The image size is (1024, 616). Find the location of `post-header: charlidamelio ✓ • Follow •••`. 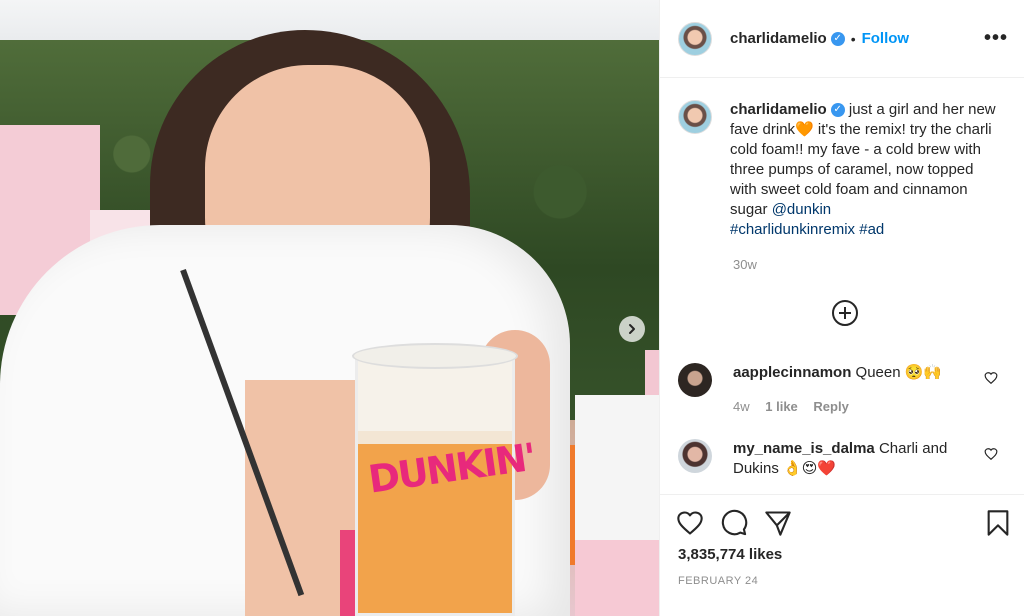

post-header: charlidamelio ✓ • Follow ••• is located at coordinates (842, 39).